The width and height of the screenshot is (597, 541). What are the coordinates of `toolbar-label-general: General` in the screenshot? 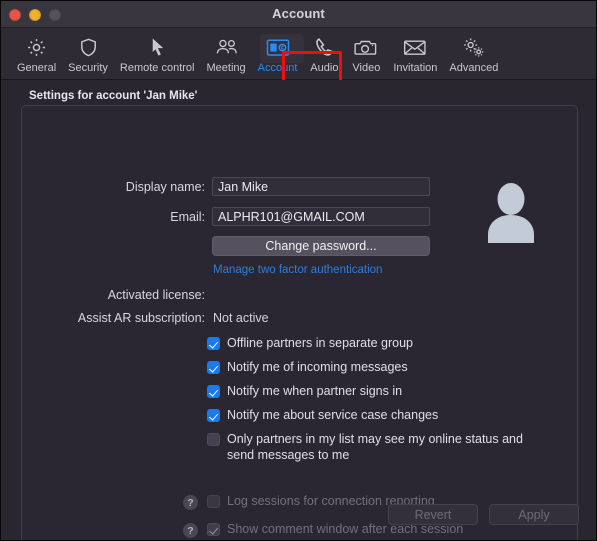 It's located at (37, 68).